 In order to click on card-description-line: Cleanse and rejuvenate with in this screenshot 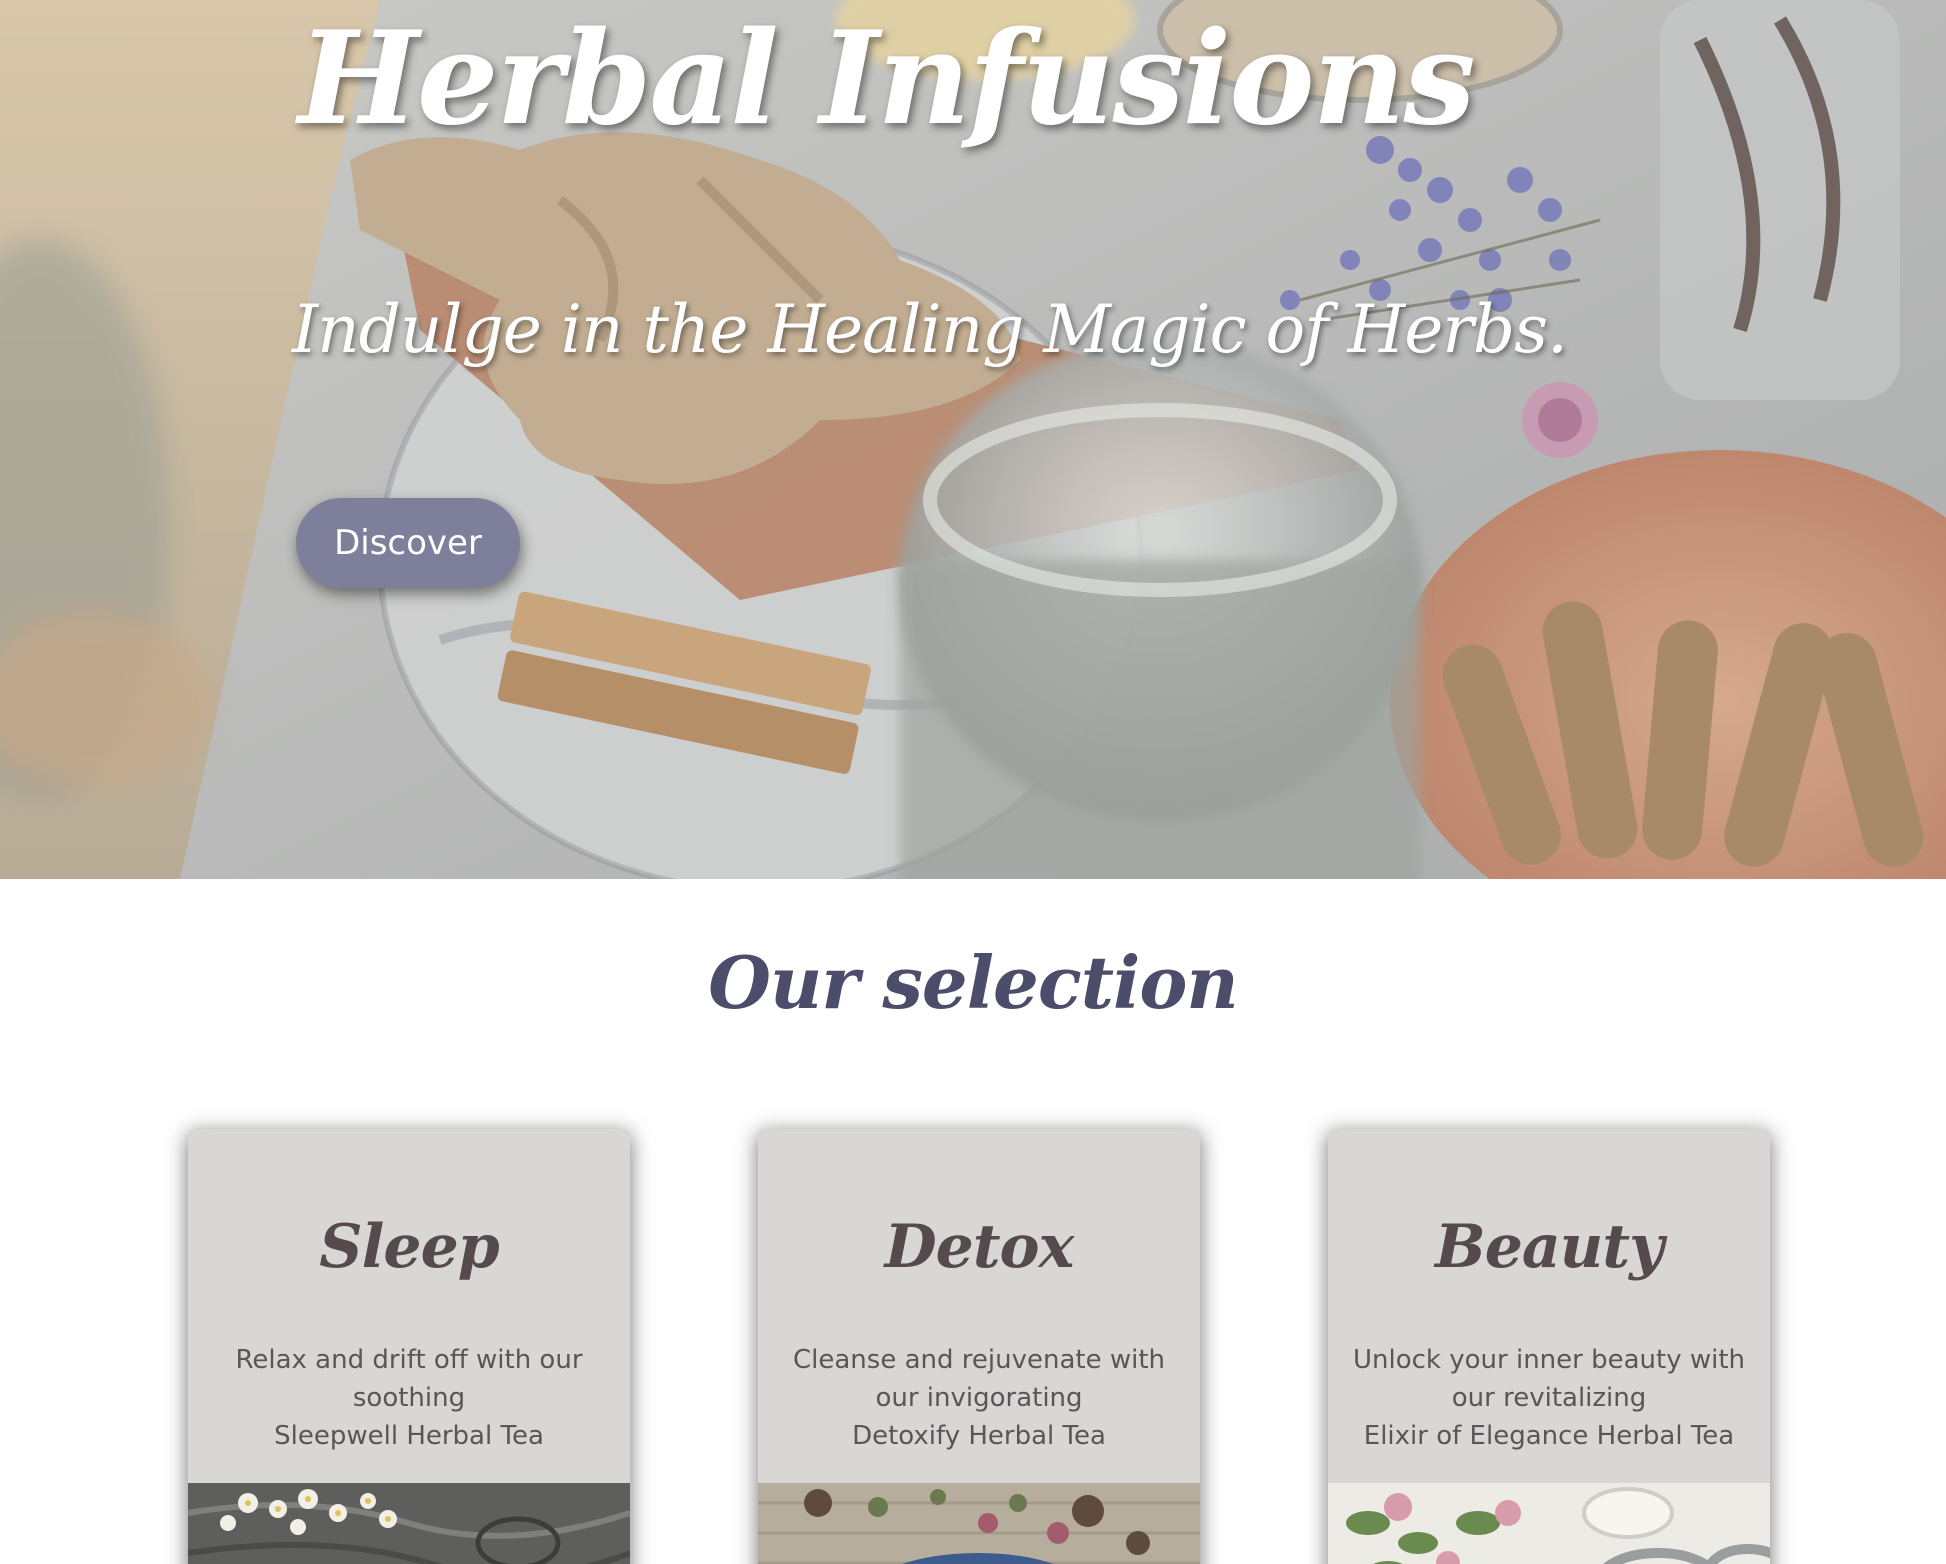, I will do `click(979, 1360)`.